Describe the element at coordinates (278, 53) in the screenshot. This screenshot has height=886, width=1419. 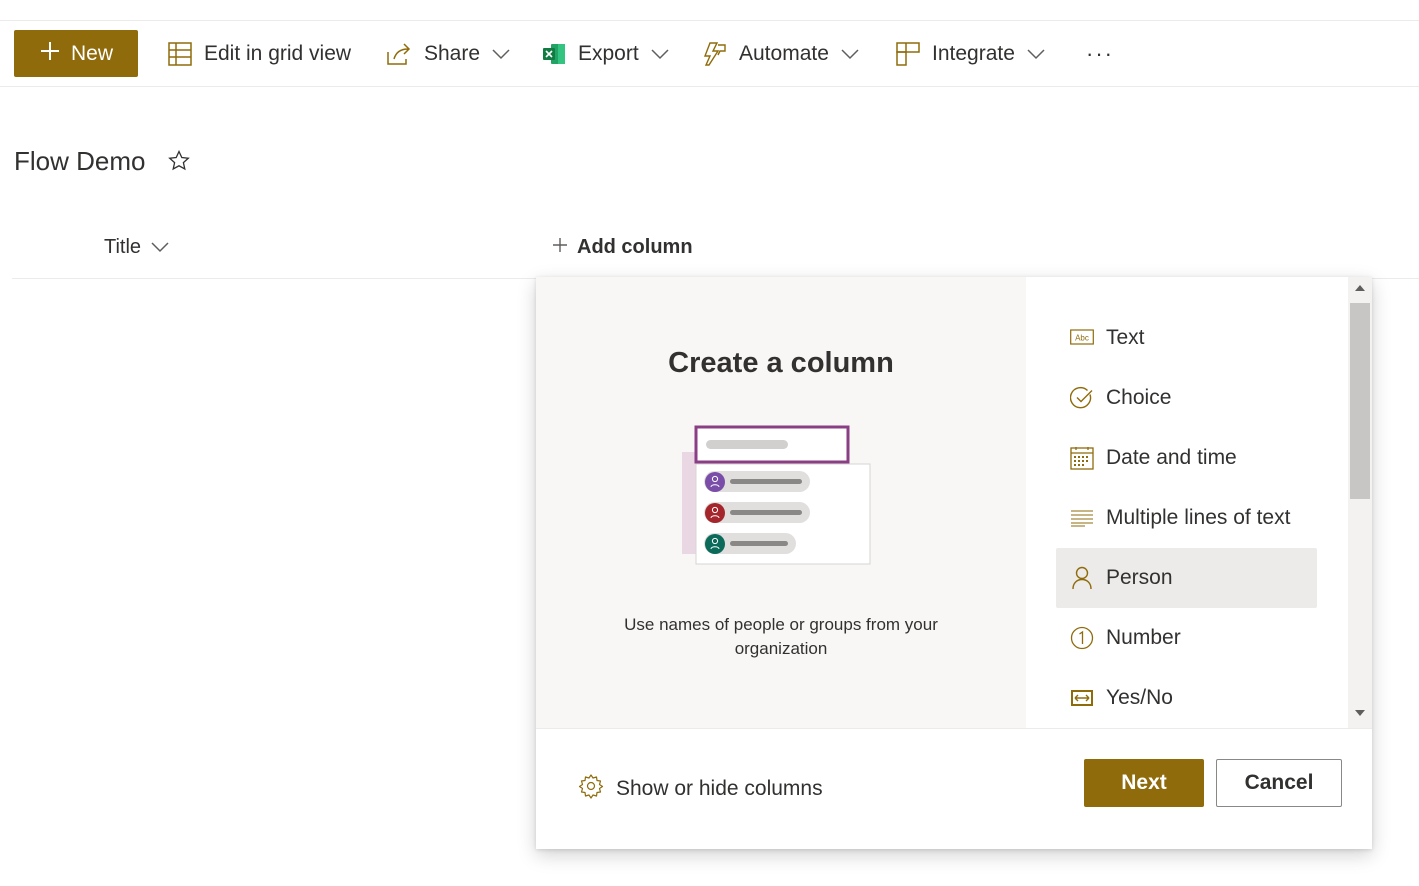
I see `edit-grid-view-label: Edit in grid view` at that location.